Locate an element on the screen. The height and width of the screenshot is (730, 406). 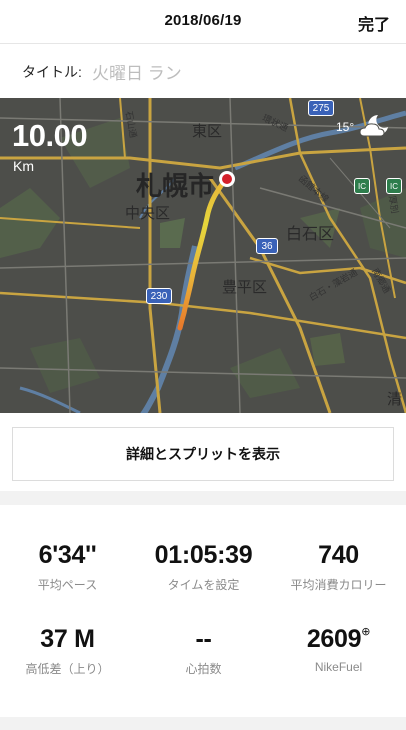
title-row: タイトル: 火曜日 ラン is located at coordinates (203, 71).